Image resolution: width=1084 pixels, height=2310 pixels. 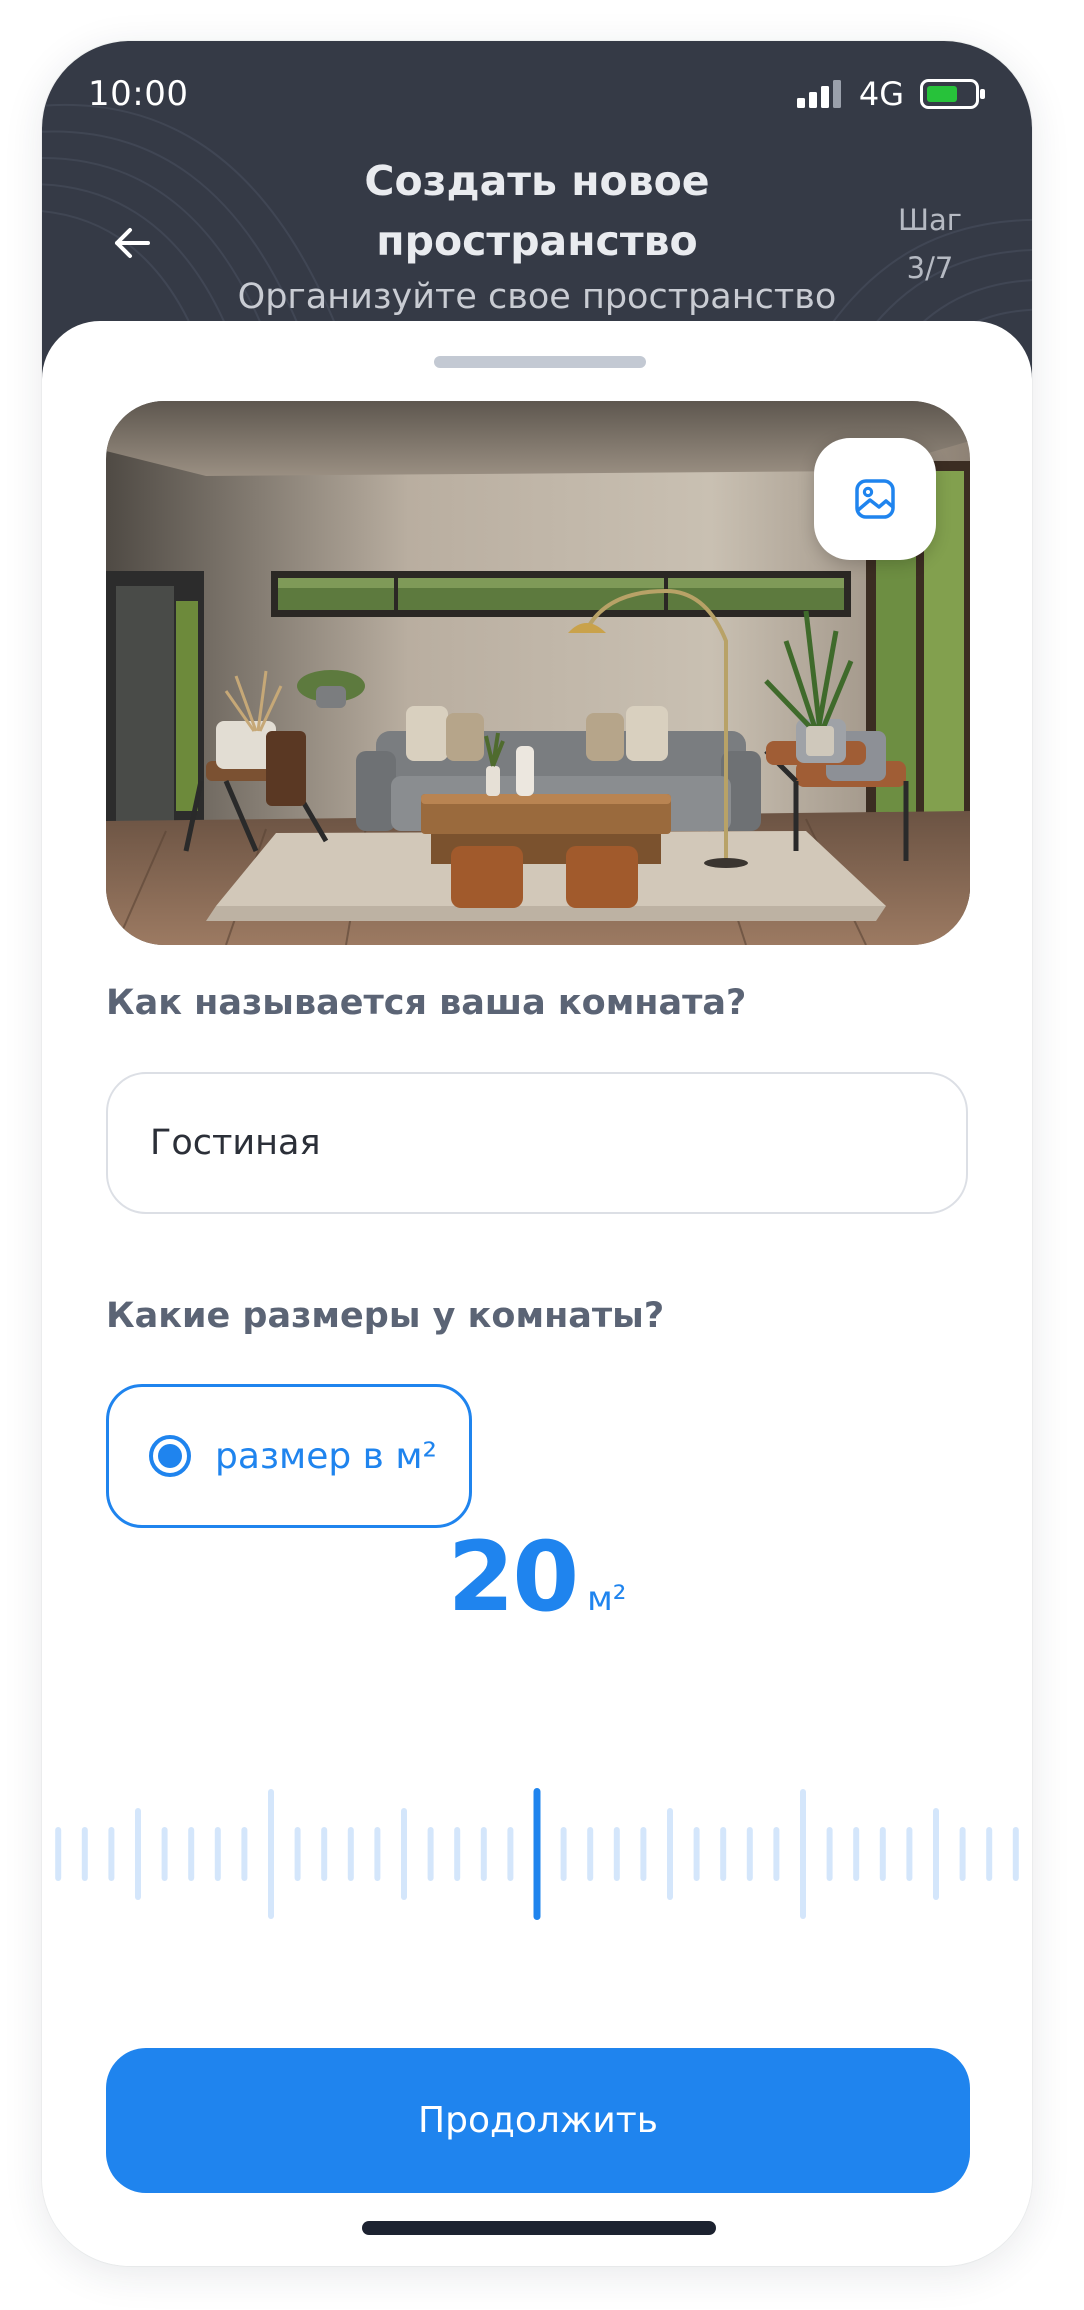 I want to click on change-photo-button, so click(x=875, y=499).